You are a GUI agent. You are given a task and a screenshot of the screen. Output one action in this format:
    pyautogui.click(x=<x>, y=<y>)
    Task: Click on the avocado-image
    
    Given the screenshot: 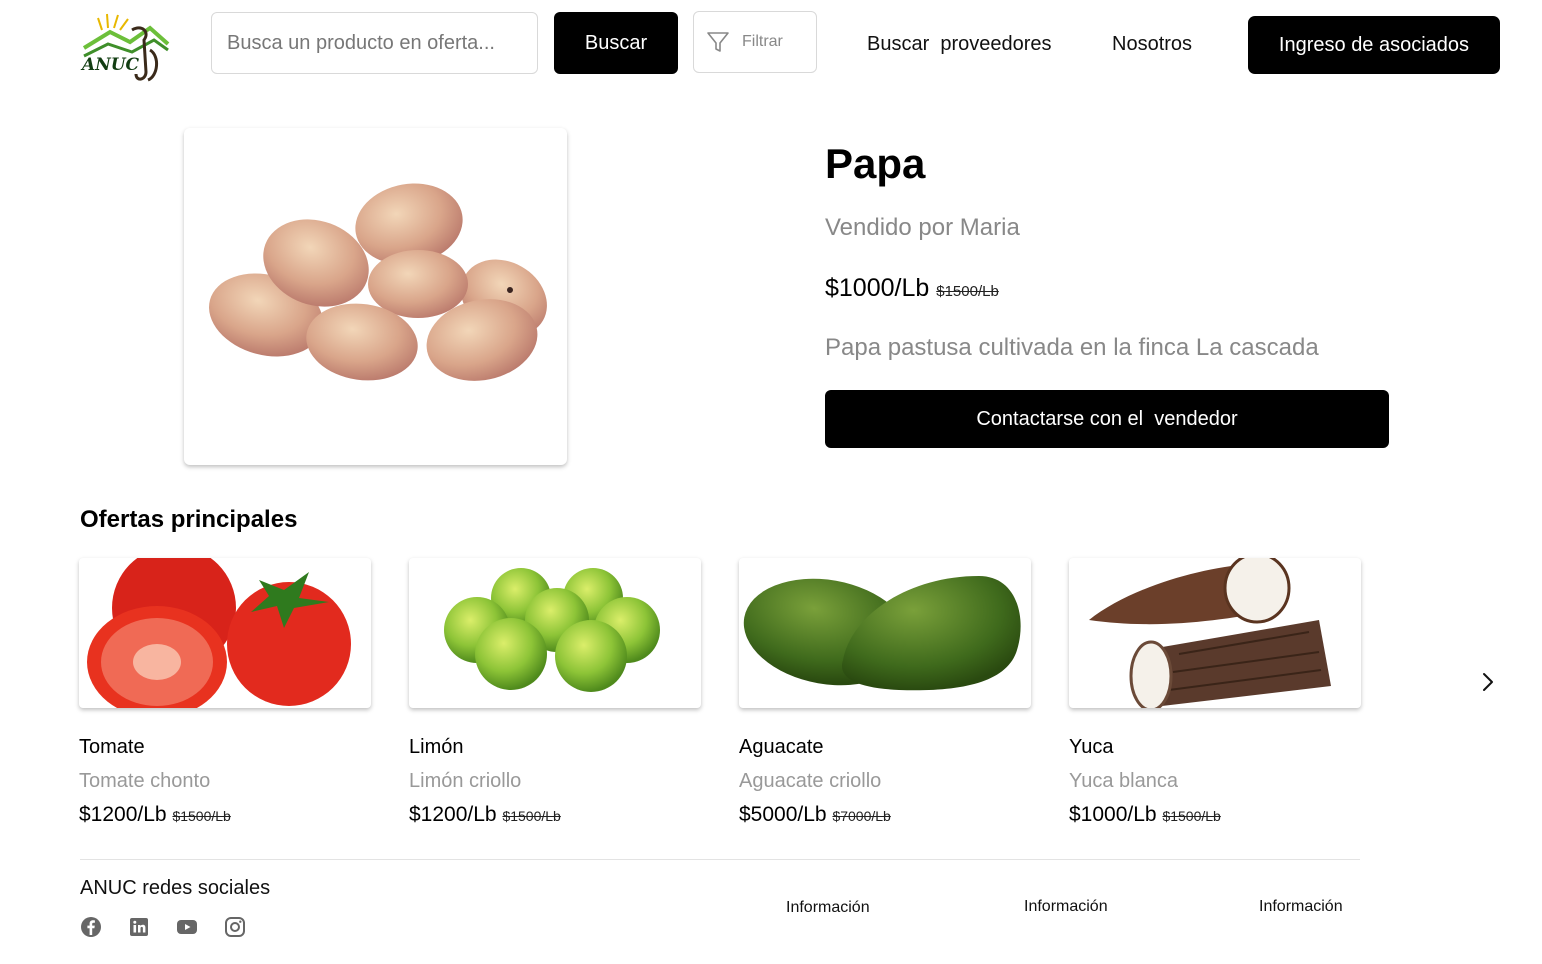 What is the action you would take?
    pyautogui.click(x=882, y=633)
    